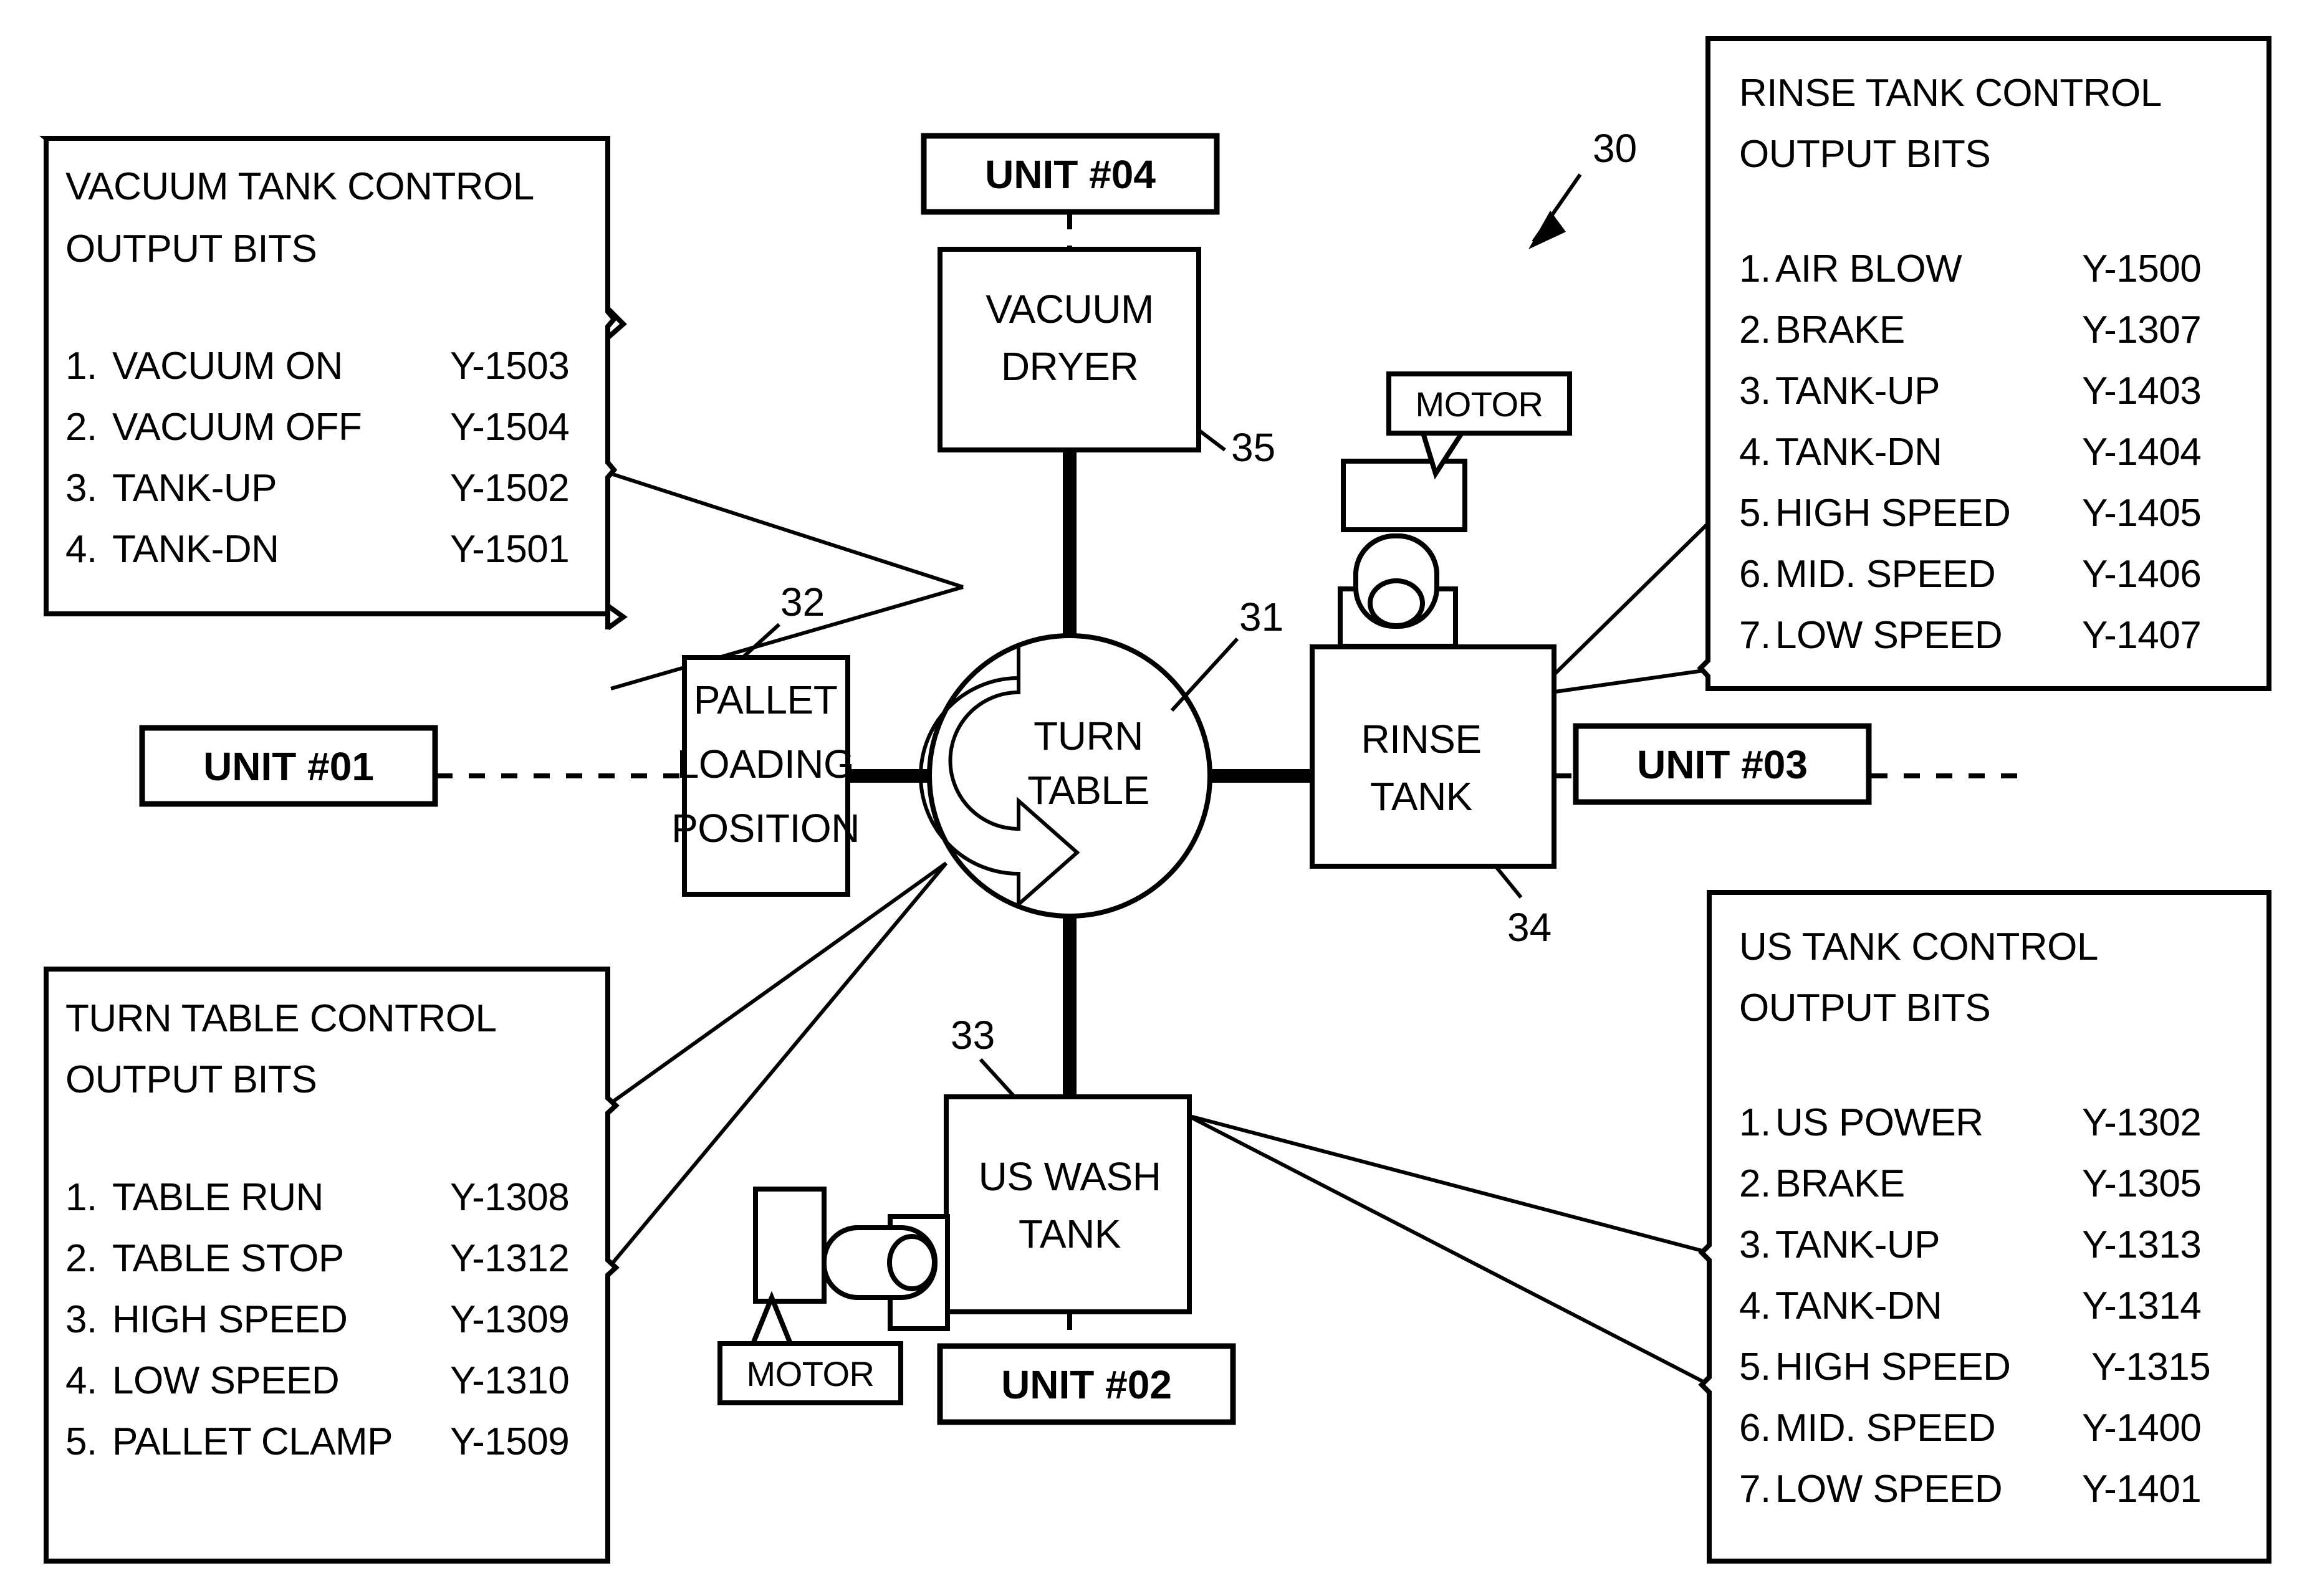 This screenshot has width=2312, height=1596. What do you see at coordinates (1421, 796) in the screenshot?
I see `rinse-tank-label-line2: TANK` at bounding box center [1421, 796].